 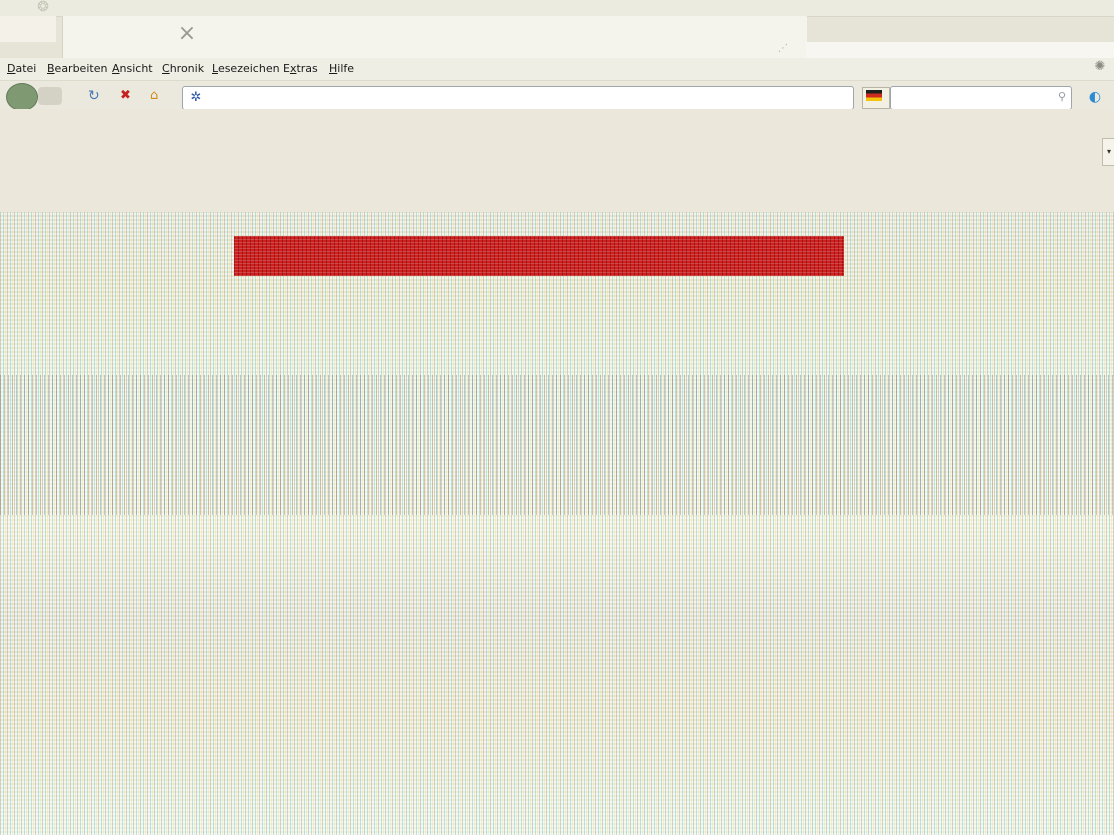 What do you see at coordinates (50, 96) in the screenshot?
I see `forward-button` at bounding box center [50, 96].